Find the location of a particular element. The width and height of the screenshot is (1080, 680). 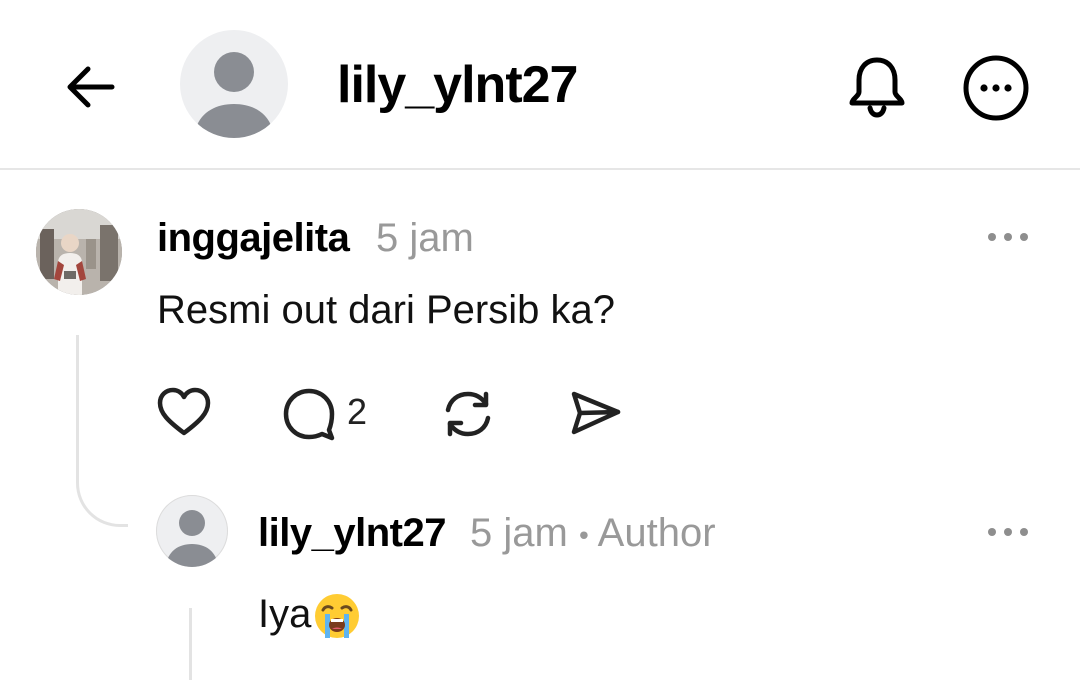

reply-text: Iya is located at coordinates (309, 615).